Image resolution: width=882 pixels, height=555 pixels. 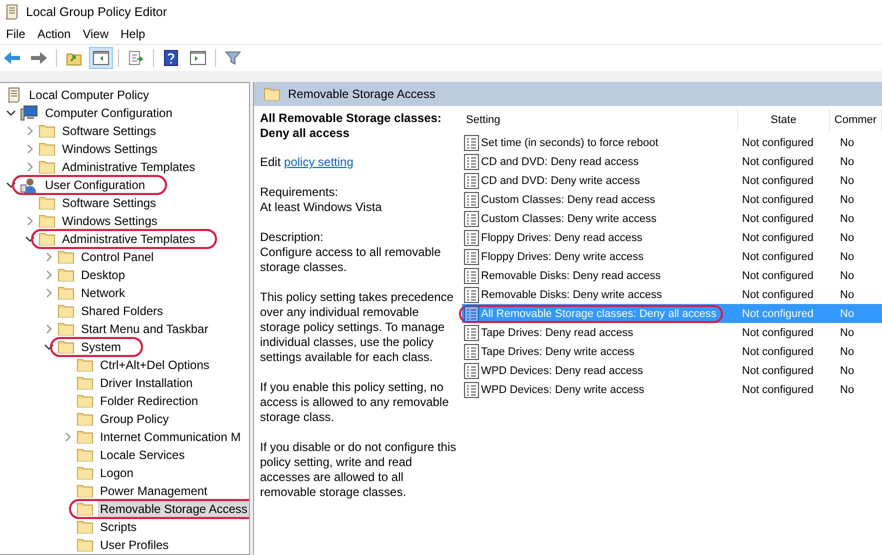 I want to click on column-header: Commer, so click(x=856, y=120).